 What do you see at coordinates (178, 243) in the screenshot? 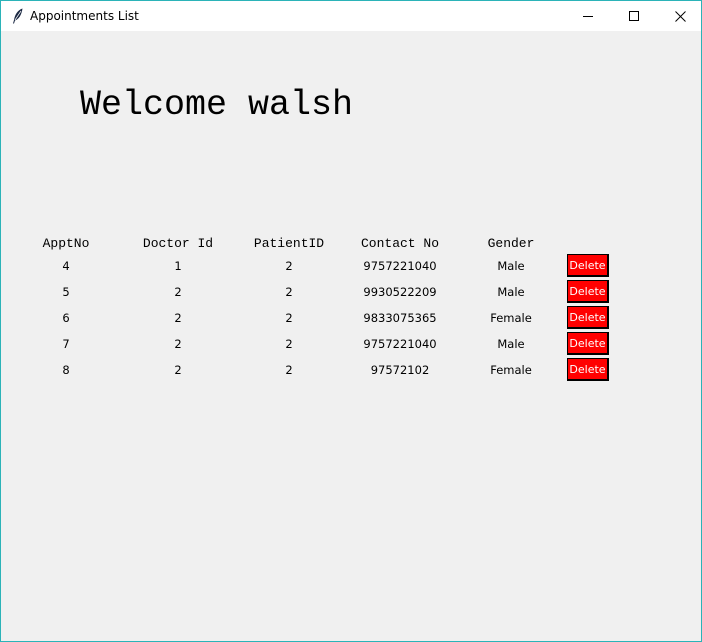
I see `header-doctor-id: Doctor Id` at bounding box center [178, 243].